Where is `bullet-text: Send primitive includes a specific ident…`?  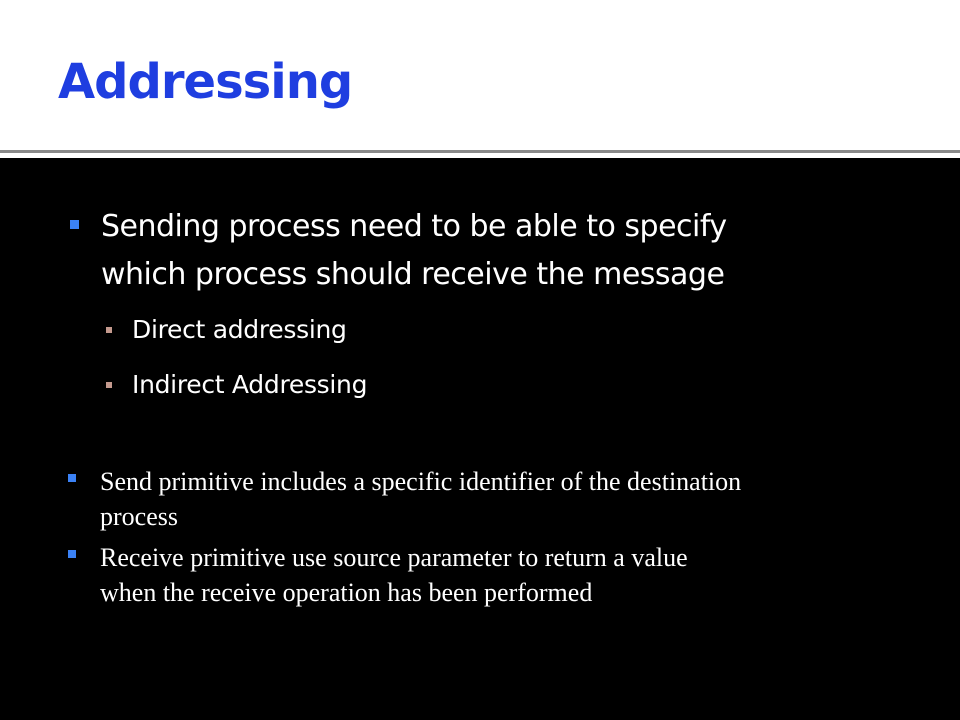 bullet-text: Send primitive includes a specific ident… is located at coordinates (420, 499).